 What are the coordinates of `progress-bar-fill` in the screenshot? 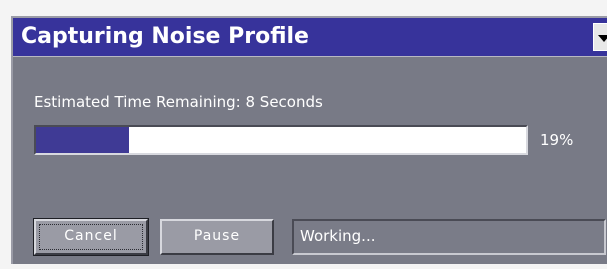 It's located at (83, 140).